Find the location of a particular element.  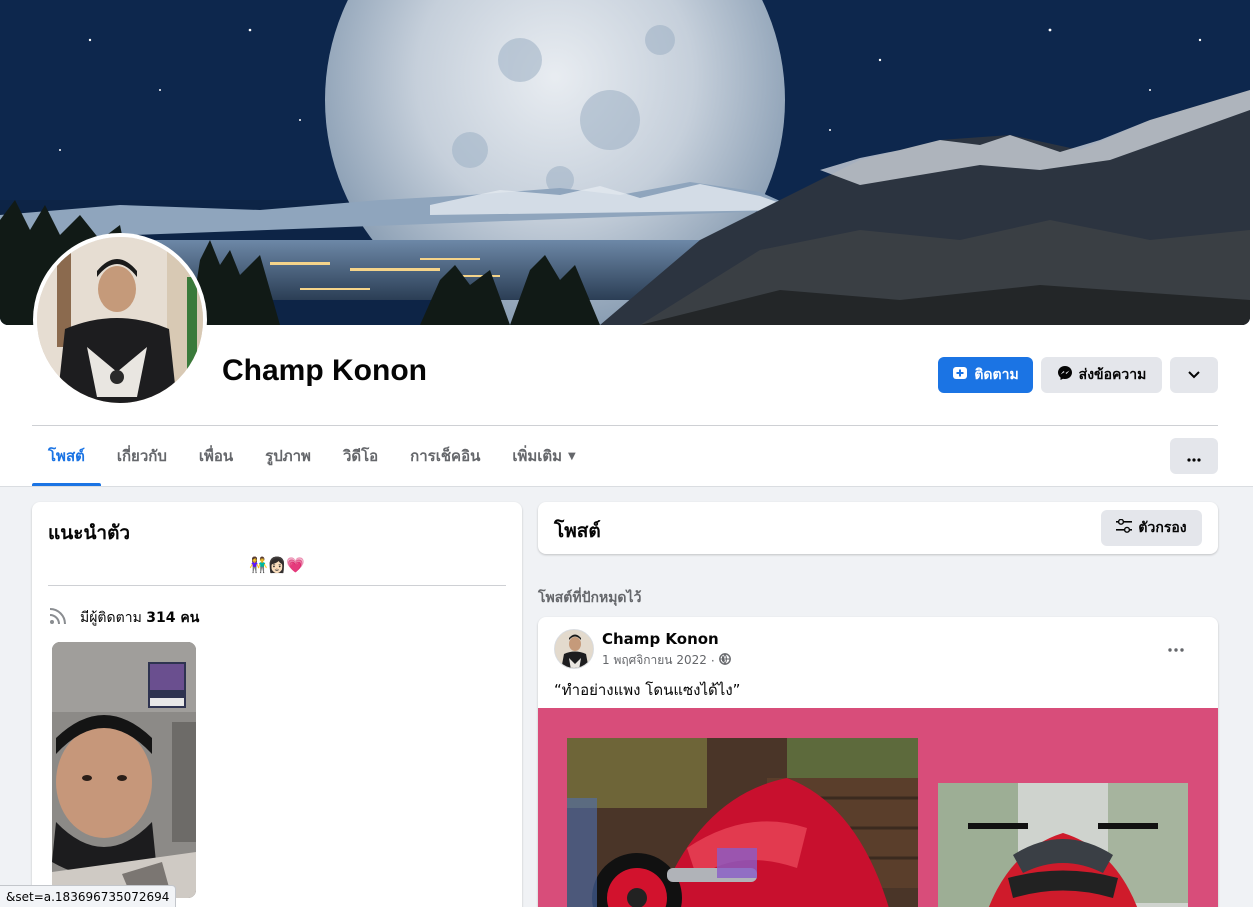

intro-title: แนะนำตัว is located at coordinates (89, 533).